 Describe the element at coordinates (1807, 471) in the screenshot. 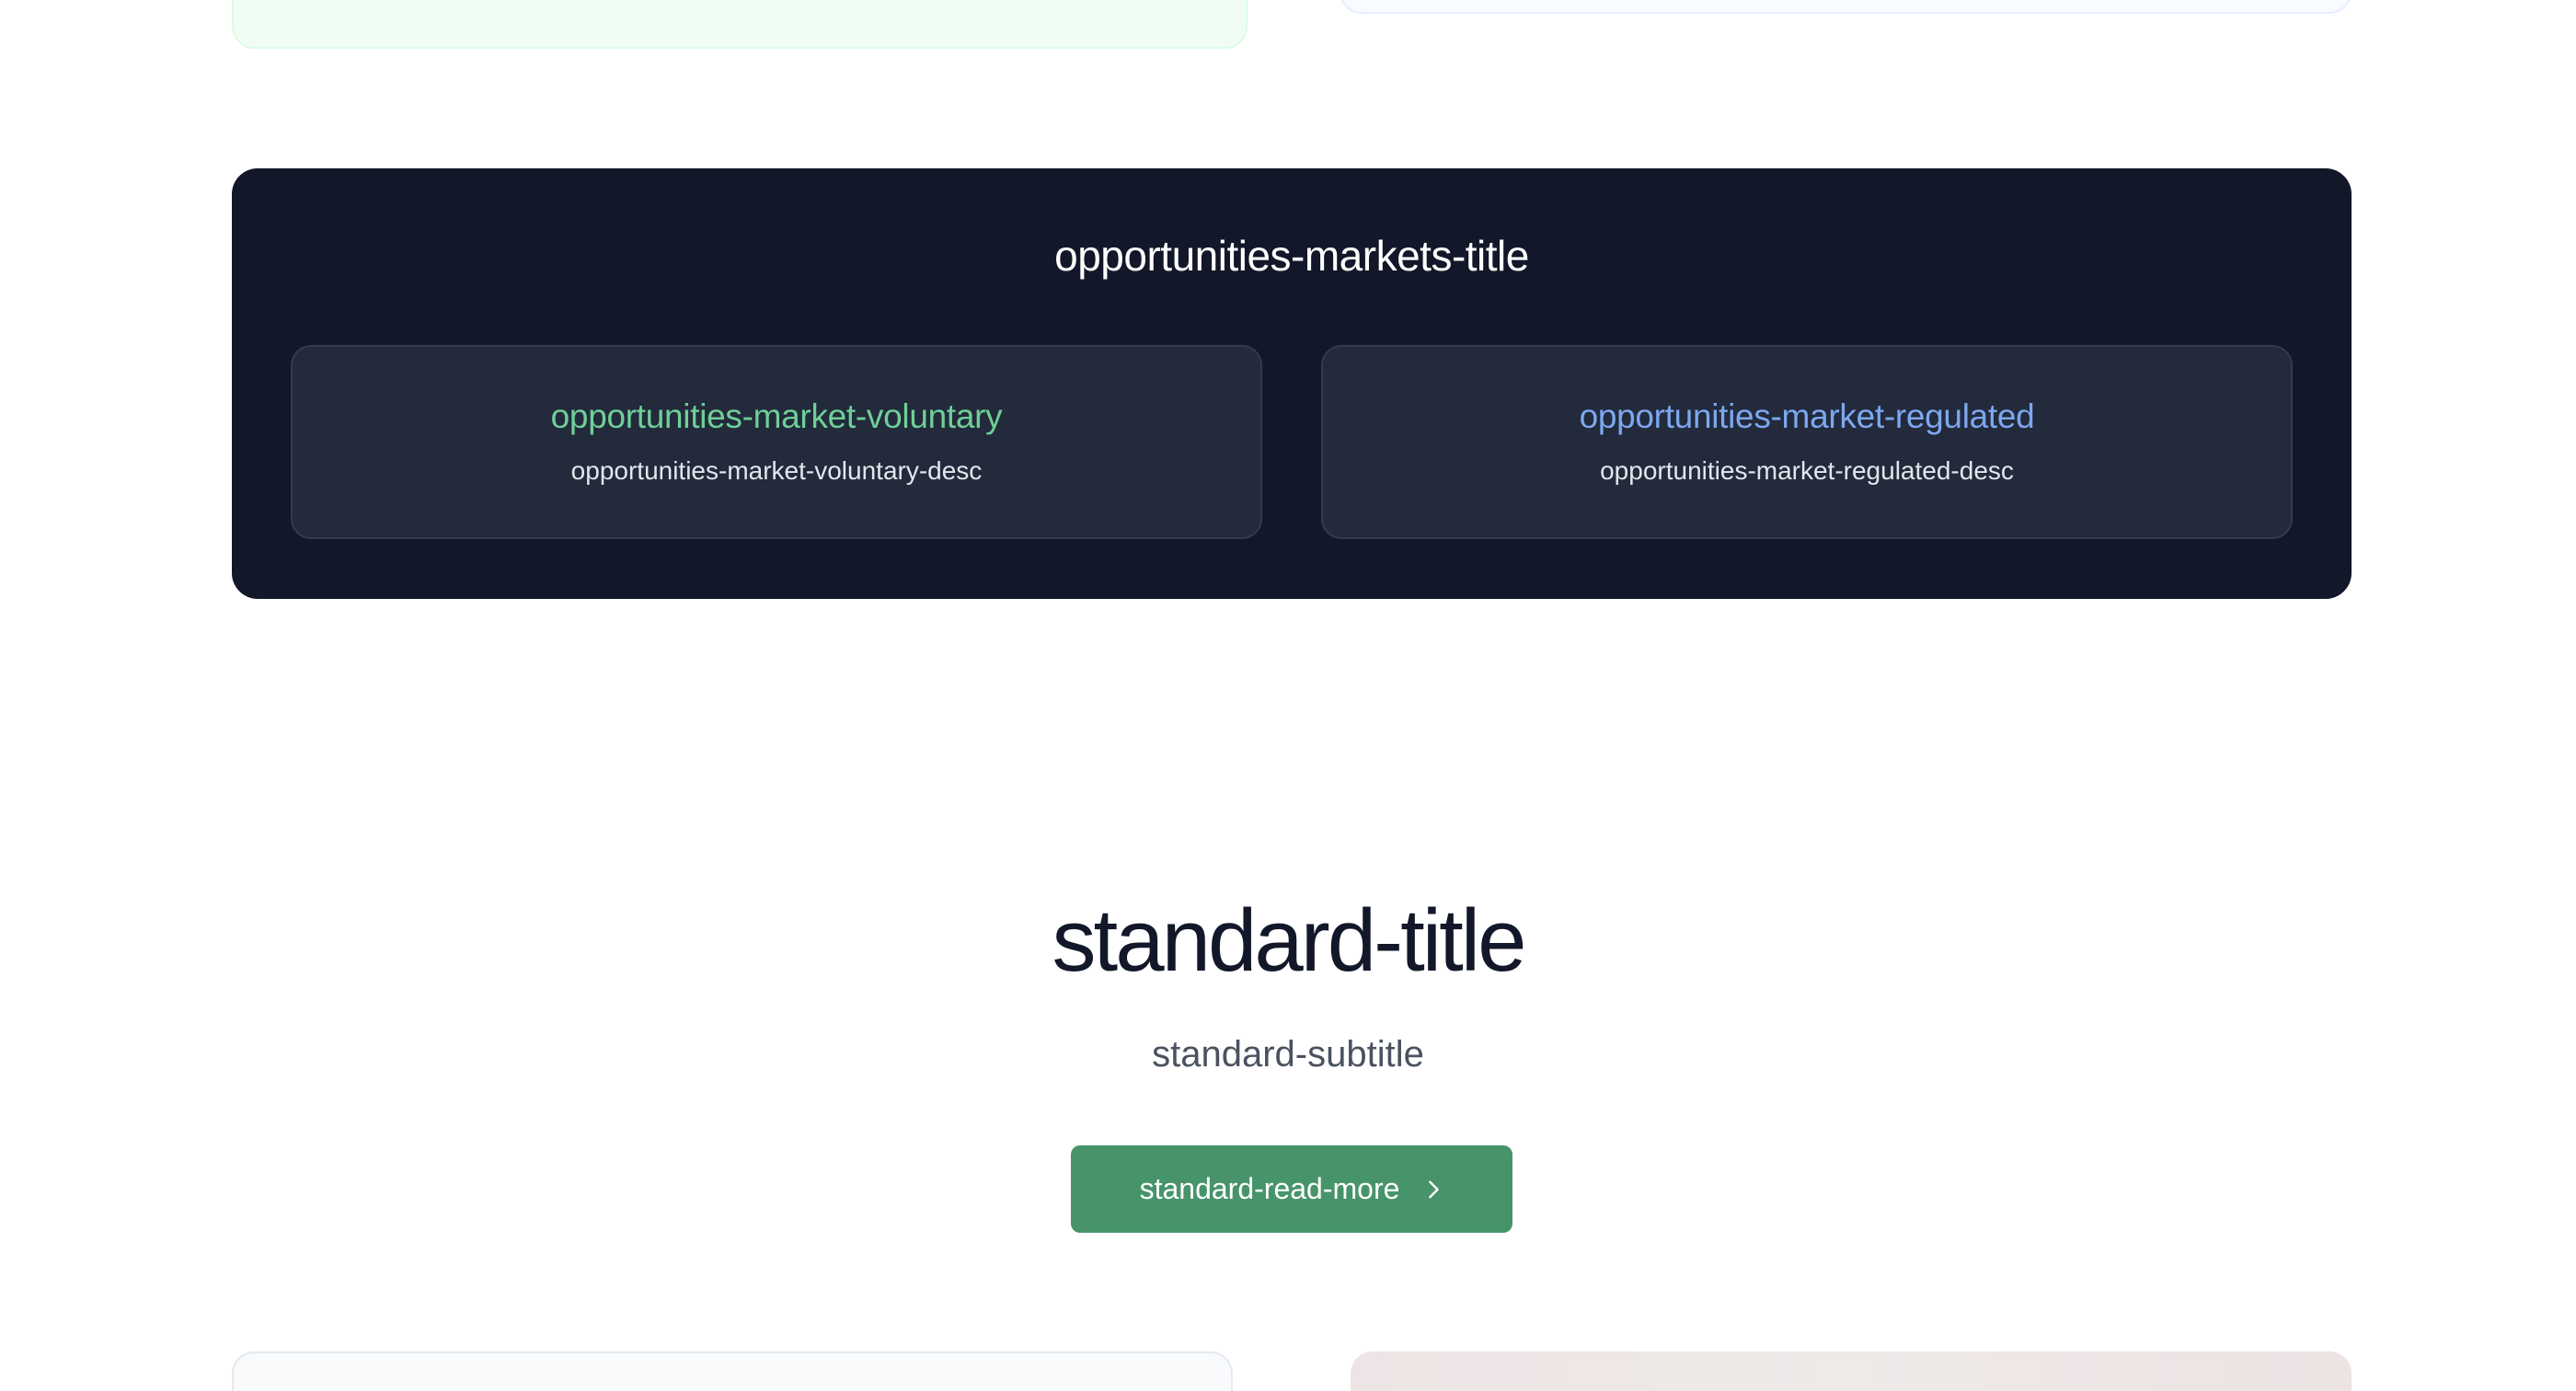

I see `market-regulated-desc: opportunities-market-regulated-desc` at that location.